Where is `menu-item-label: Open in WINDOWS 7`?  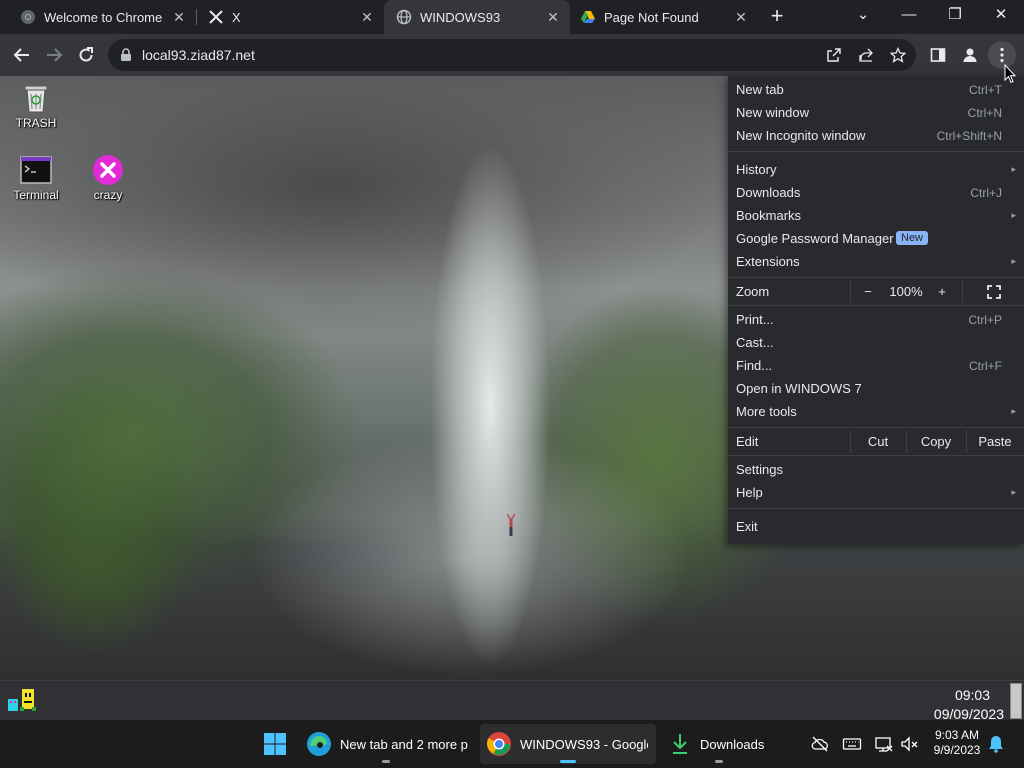
menu-item-label: Open in WINDOWS 7 is located at coordinates (799, 388).